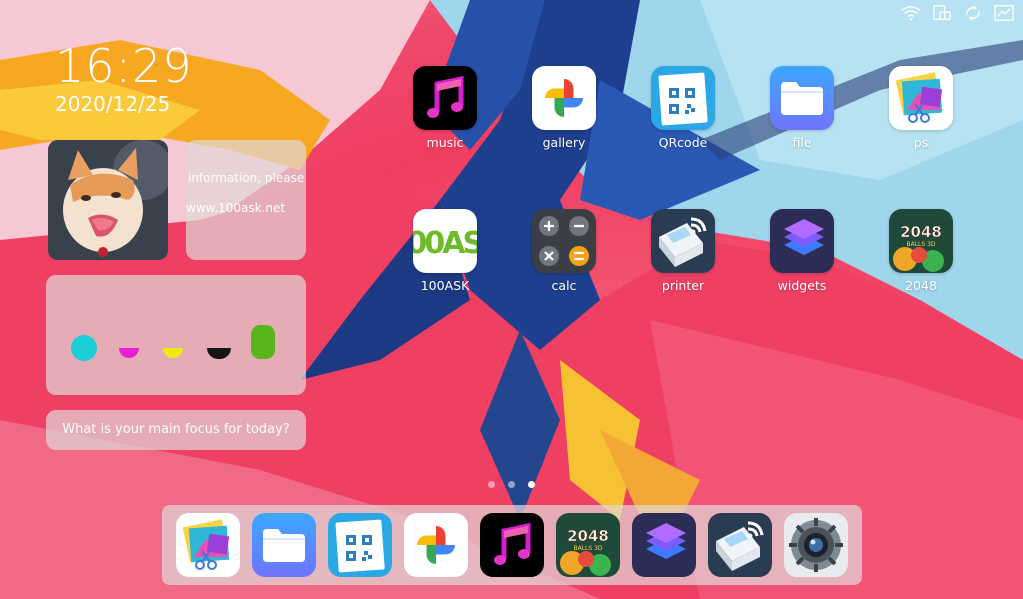 The height and width of the screenshot is (599, 1023). Describe the element at coordinates (445, 98) in the screenshot. I see `music-icon` at that location.